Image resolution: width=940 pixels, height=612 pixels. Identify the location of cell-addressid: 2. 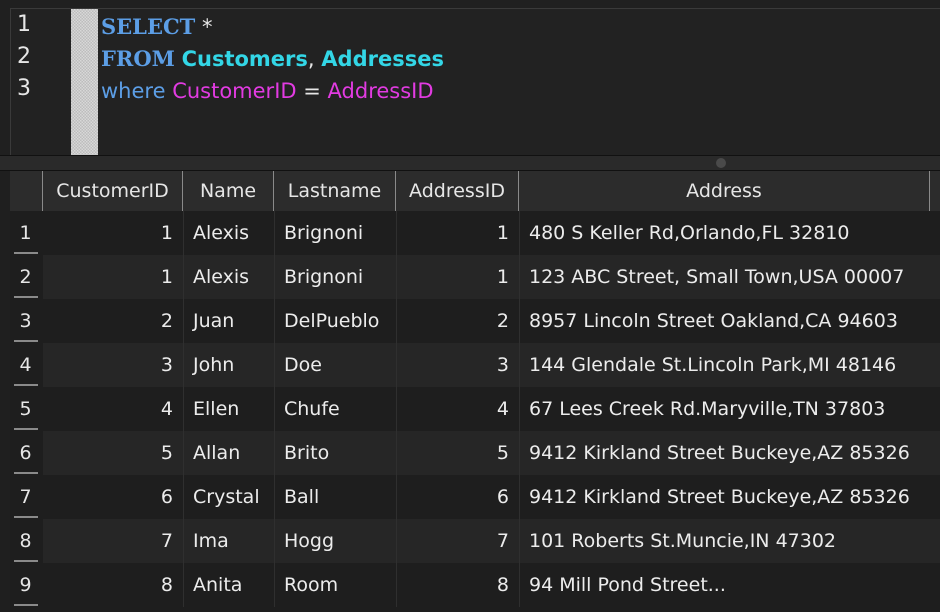
(457, 321).